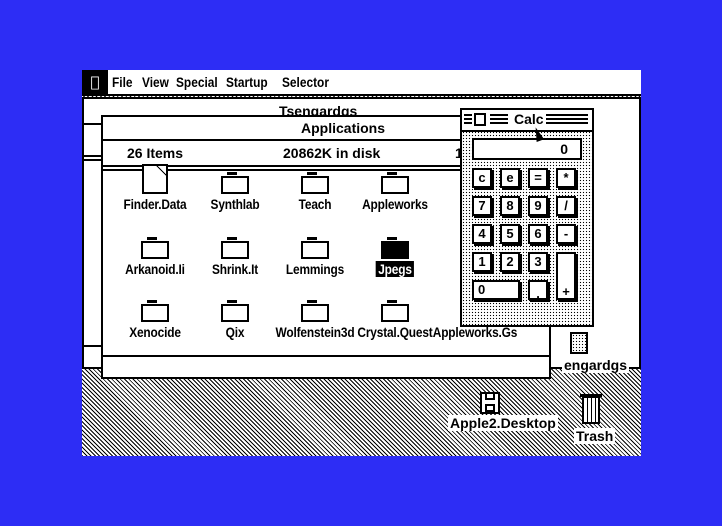  Describe the element at coordinates (510, 234) in the screenshot. I see `calc-key: 5` at that location.